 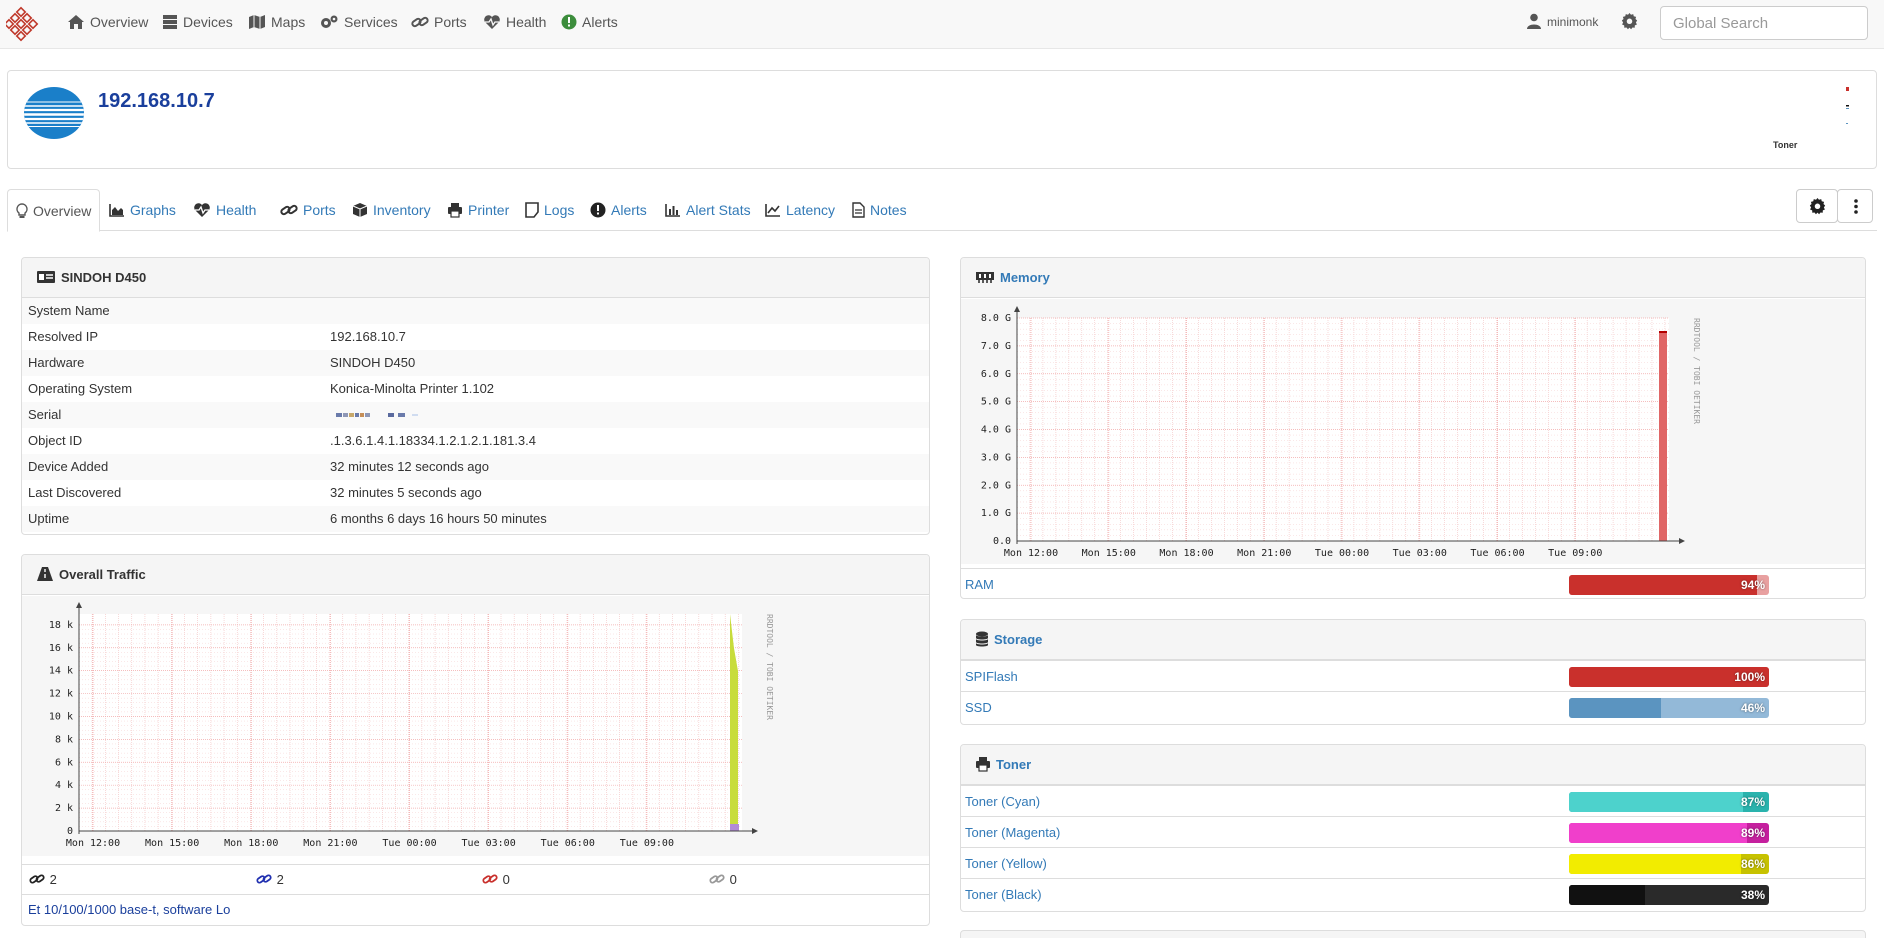 What do you see at coordinates (1413, 583) in the screenshot?
I see `memory-row-ram: RAM 94%` at bounding box center [1413, 583].